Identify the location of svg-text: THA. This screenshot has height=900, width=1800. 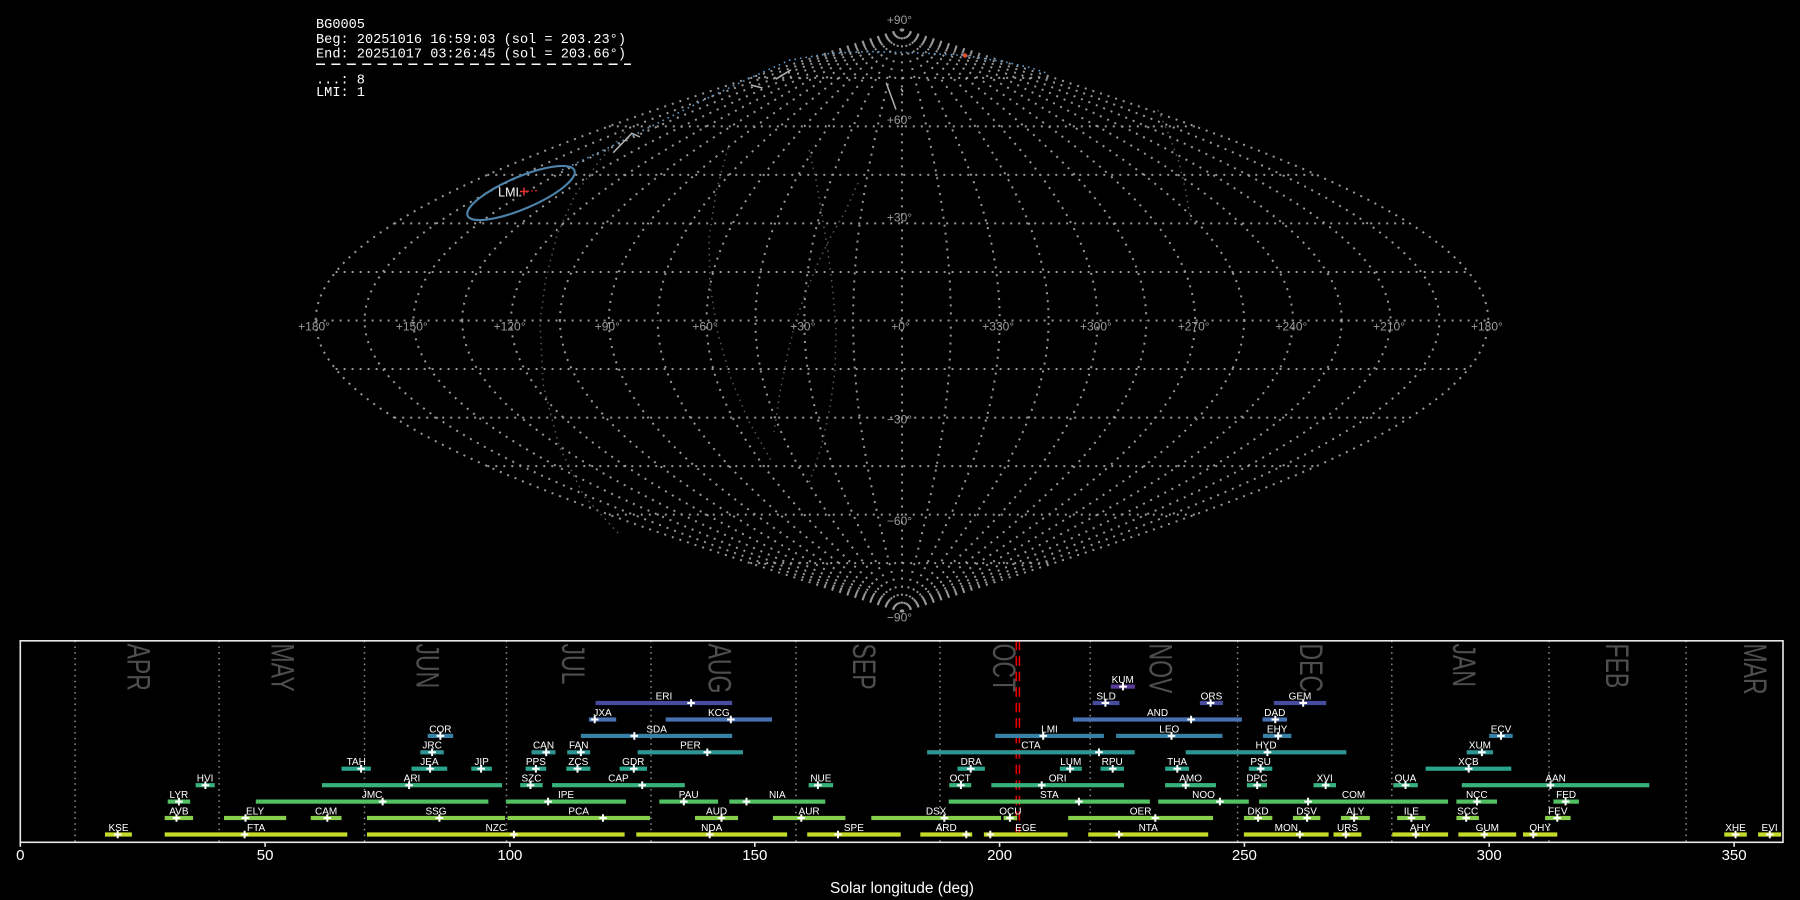
(1177, 762).